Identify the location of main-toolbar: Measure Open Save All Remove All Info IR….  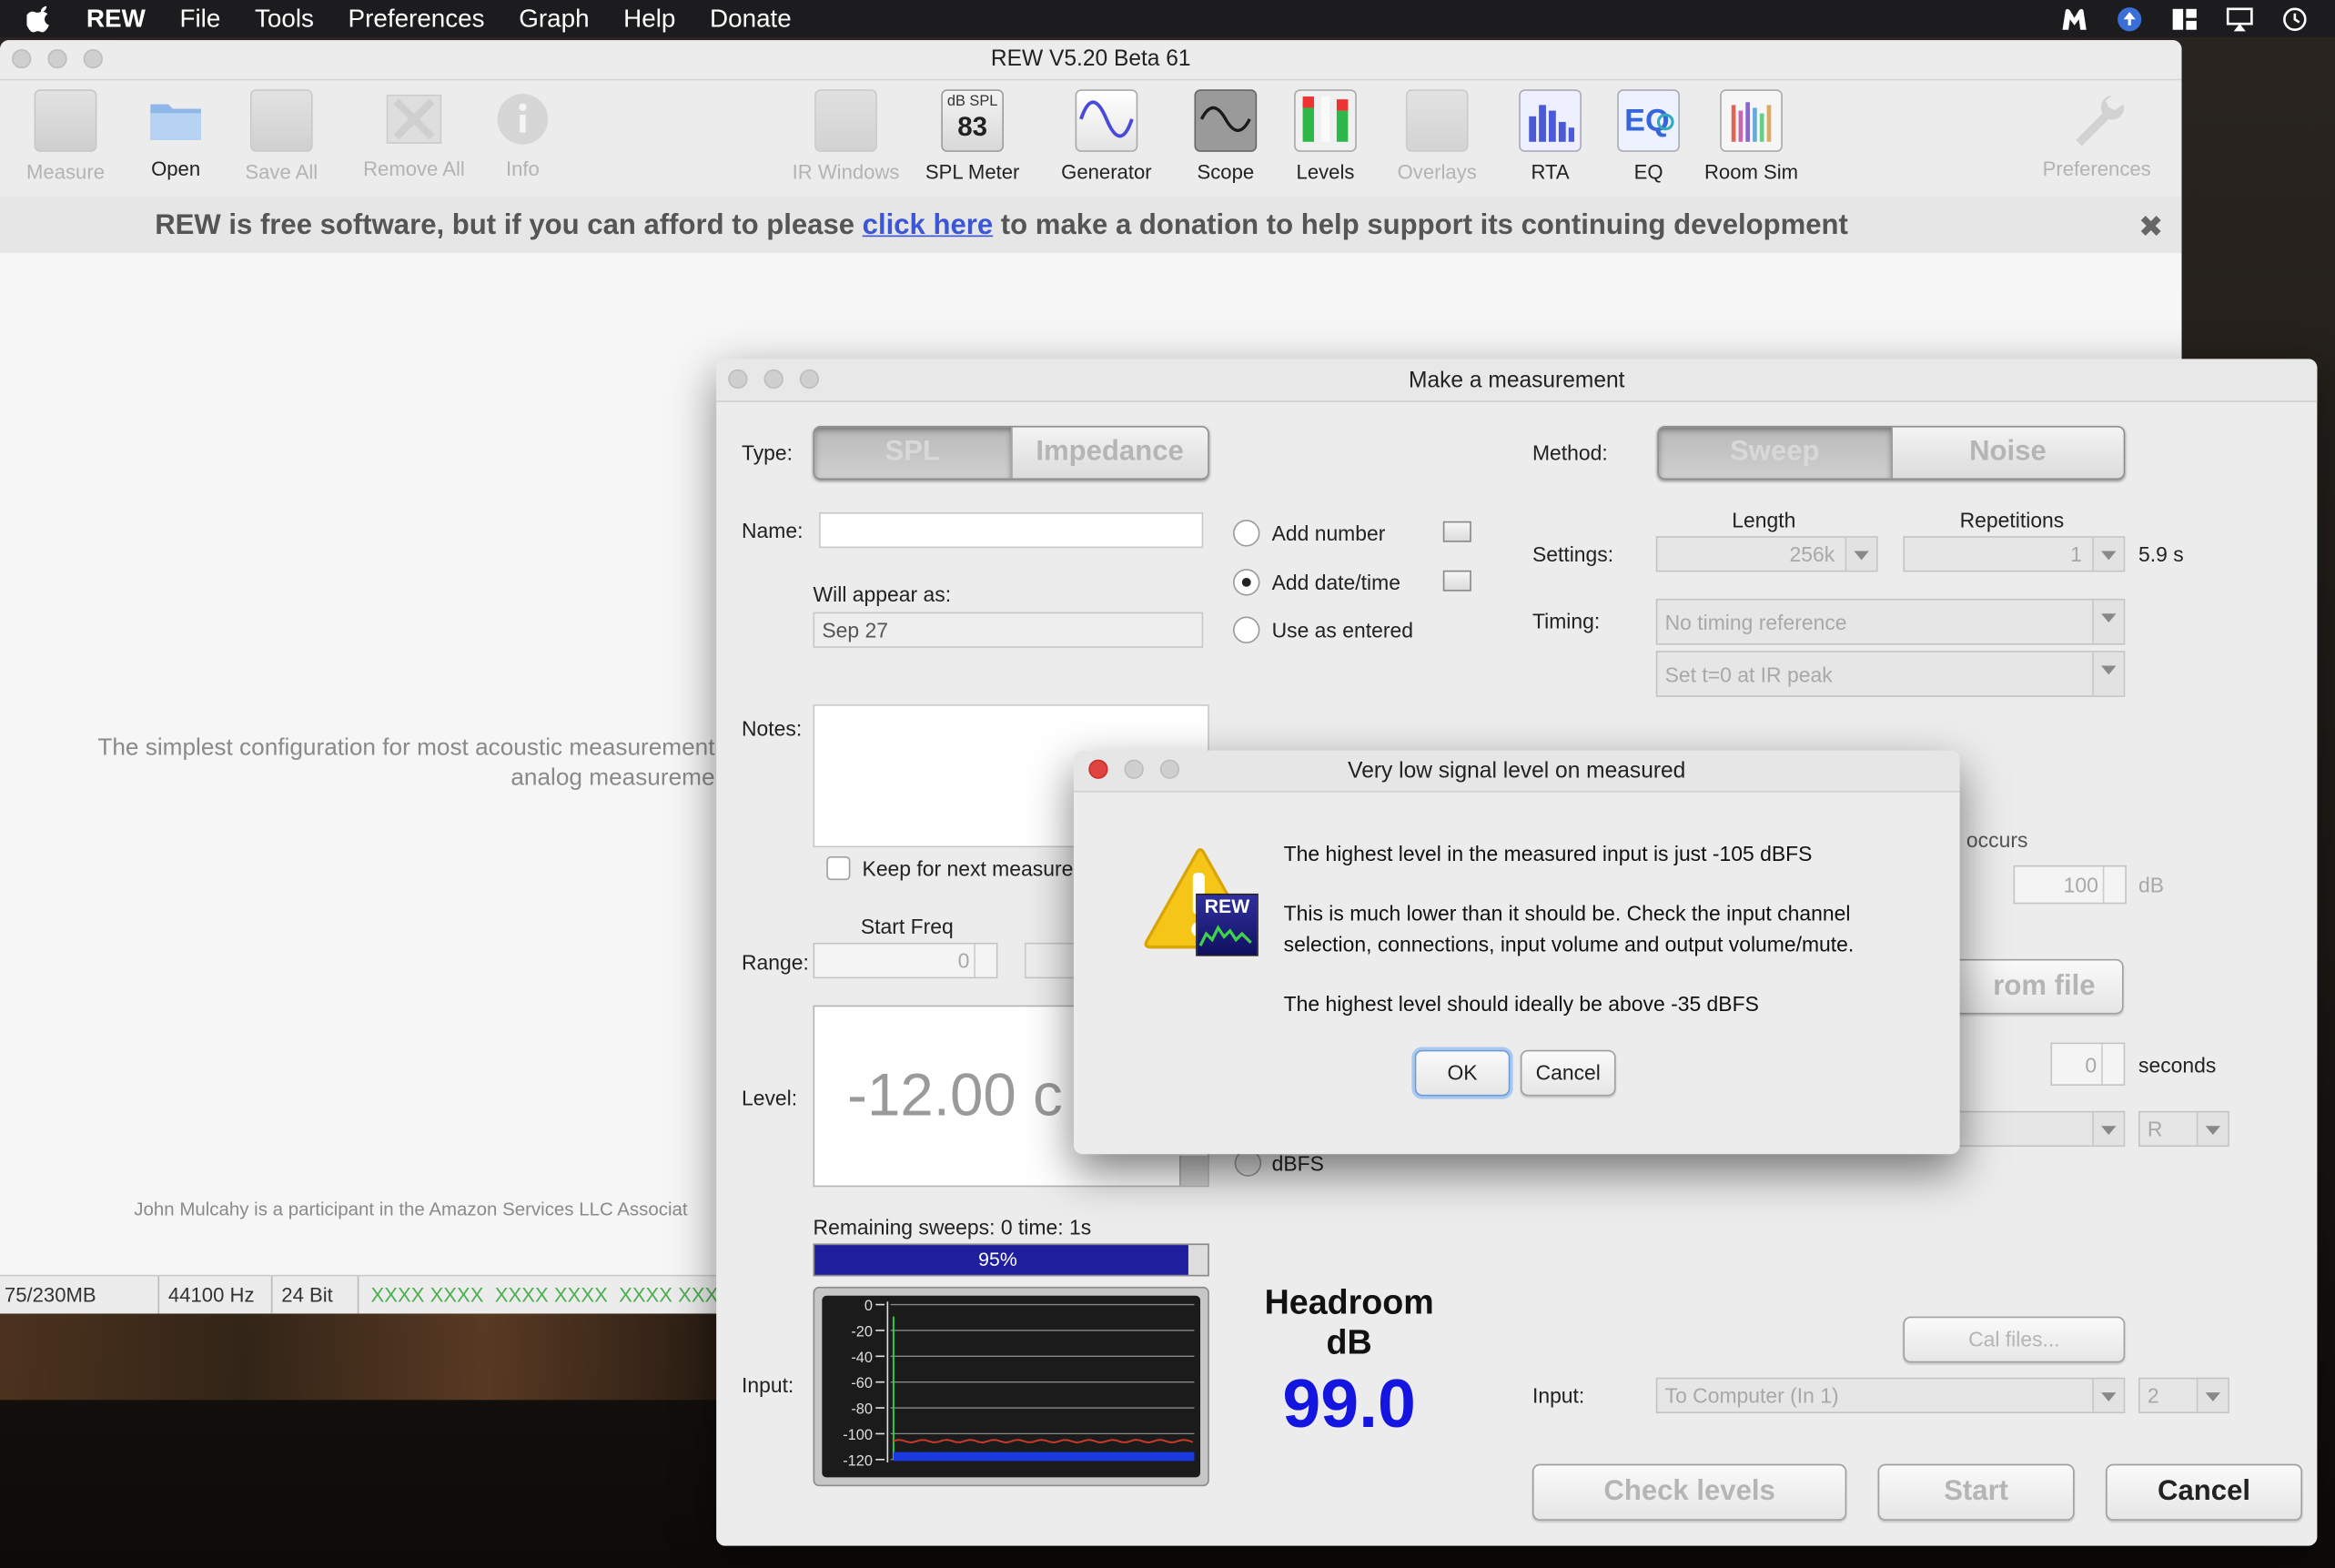
(1091, 138).